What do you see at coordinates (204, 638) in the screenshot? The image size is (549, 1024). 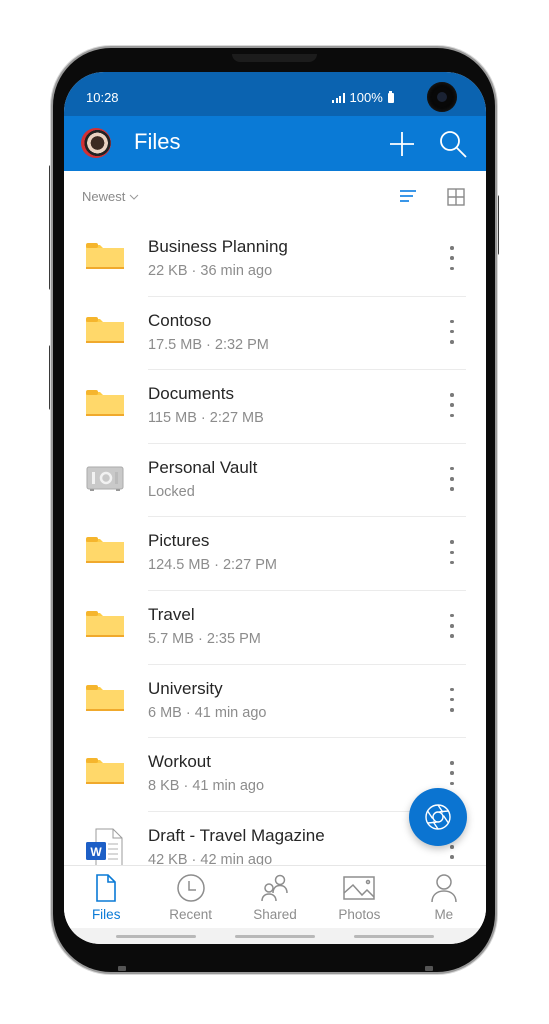 I see `file-meta: 5.7 MB · 2:35 PM` at bounding box center [204, 638].